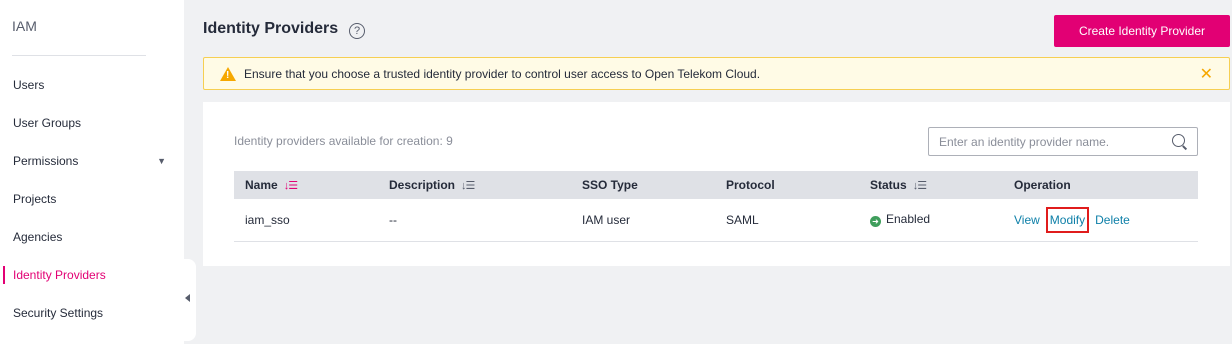 The height and width of the screenshot is (344, 1232). What do you see at coordinates (46, 161) in the screenshot?
I see `sidebar-item-label: Permissions` at bounding box center [46, 161].